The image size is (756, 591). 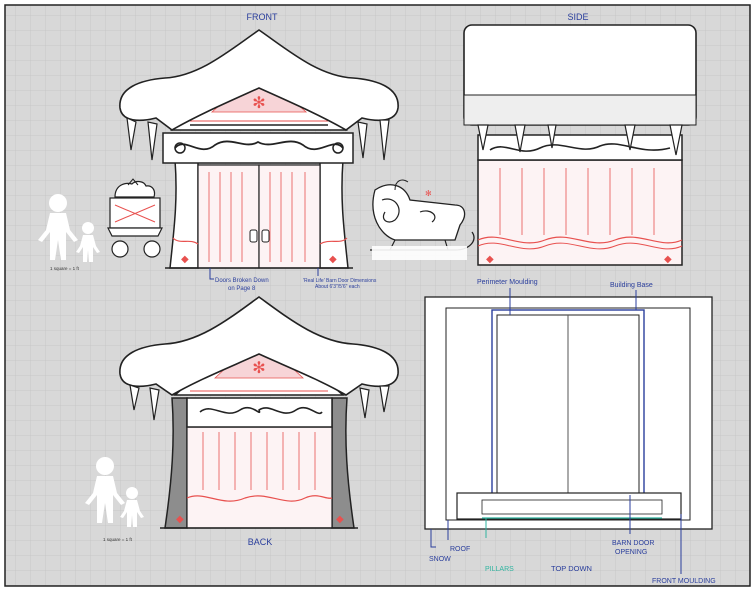 I want to click on barn-door-label-line1: BARN DOOR, so click(x=633, y=543).